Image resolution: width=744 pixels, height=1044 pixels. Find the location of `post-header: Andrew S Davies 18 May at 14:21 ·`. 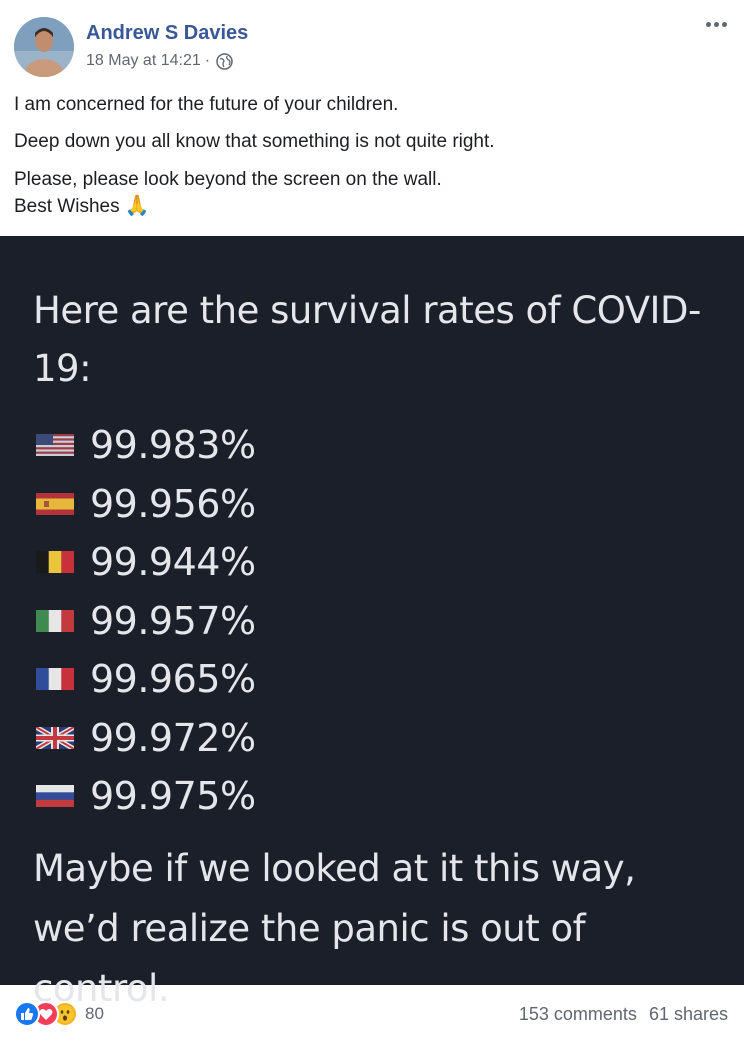

post-header: Andrew S Davies 18 May at 14:21 · is located at coordinates (372, 45).